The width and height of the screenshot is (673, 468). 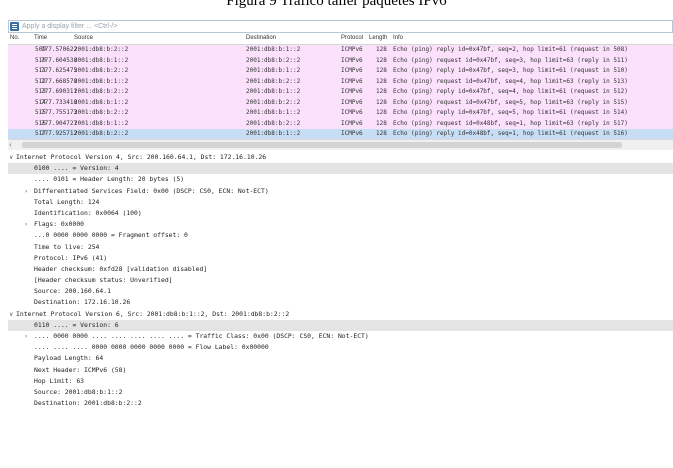 What do you see at coordinates (80, 369) in the screenshot?
I see `tree-field-text: Next Header: ICMPv6 (58)` at bounding box center [80, 369].